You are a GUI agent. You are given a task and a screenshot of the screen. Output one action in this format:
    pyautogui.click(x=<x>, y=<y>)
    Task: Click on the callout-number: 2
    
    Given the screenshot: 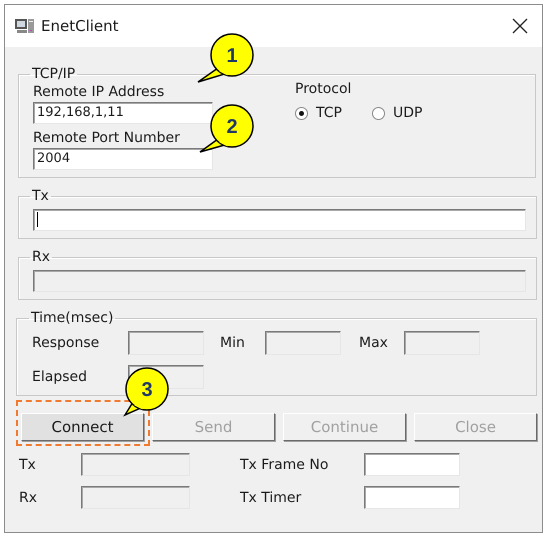 What is the action you would take?
    pyautogui.click(x=232, y=127)
    